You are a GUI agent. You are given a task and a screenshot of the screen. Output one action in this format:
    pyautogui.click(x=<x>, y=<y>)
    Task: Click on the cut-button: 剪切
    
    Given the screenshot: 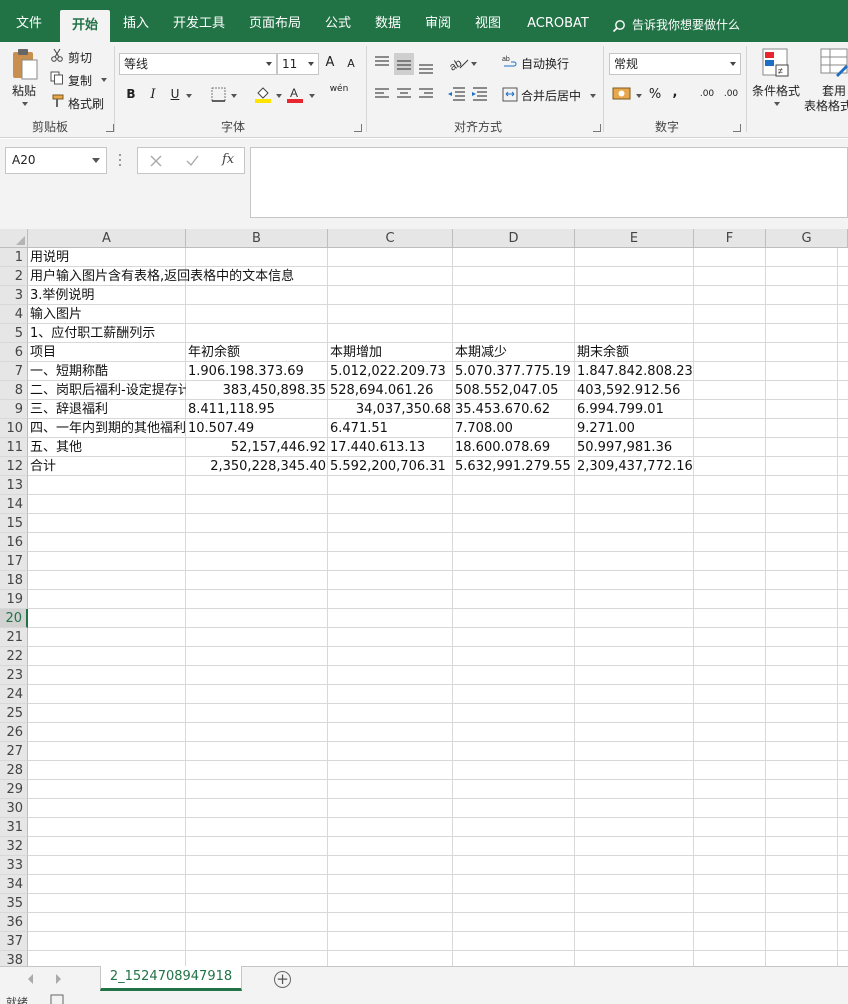 What is the action you would take?
    pyautogui.click(x=80, y=57)
    